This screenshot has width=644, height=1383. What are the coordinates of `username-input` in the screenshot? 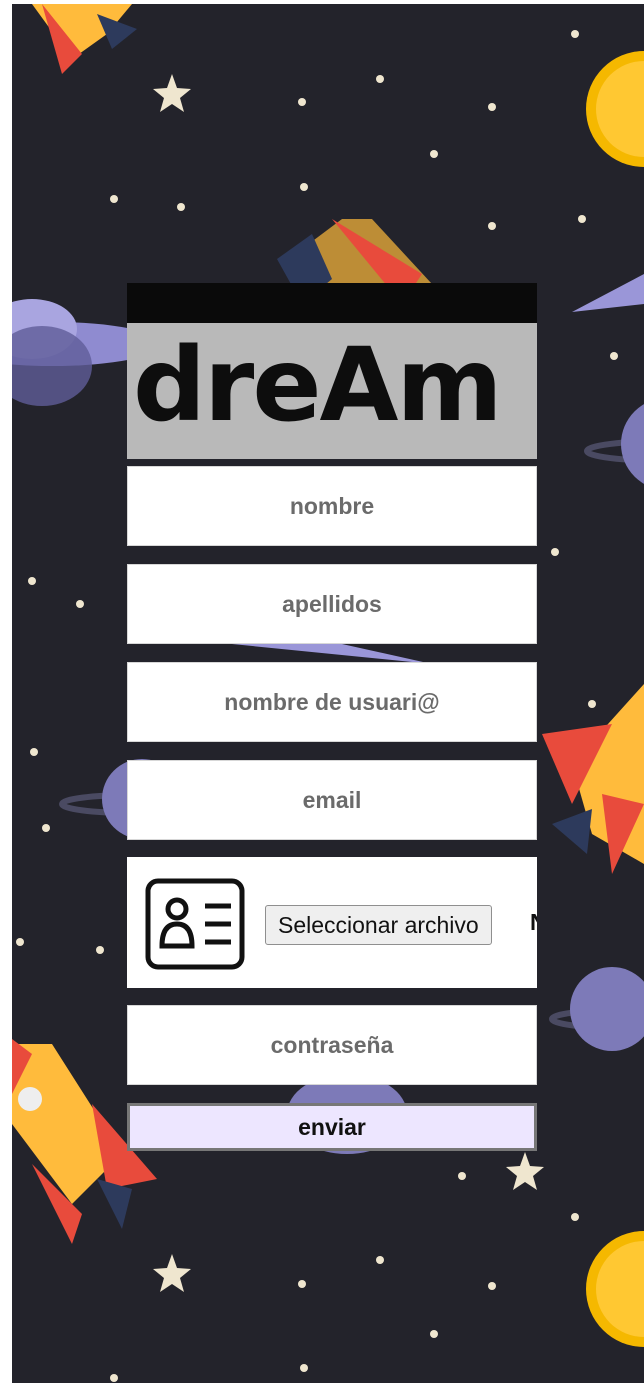 It's located at (332, 702).